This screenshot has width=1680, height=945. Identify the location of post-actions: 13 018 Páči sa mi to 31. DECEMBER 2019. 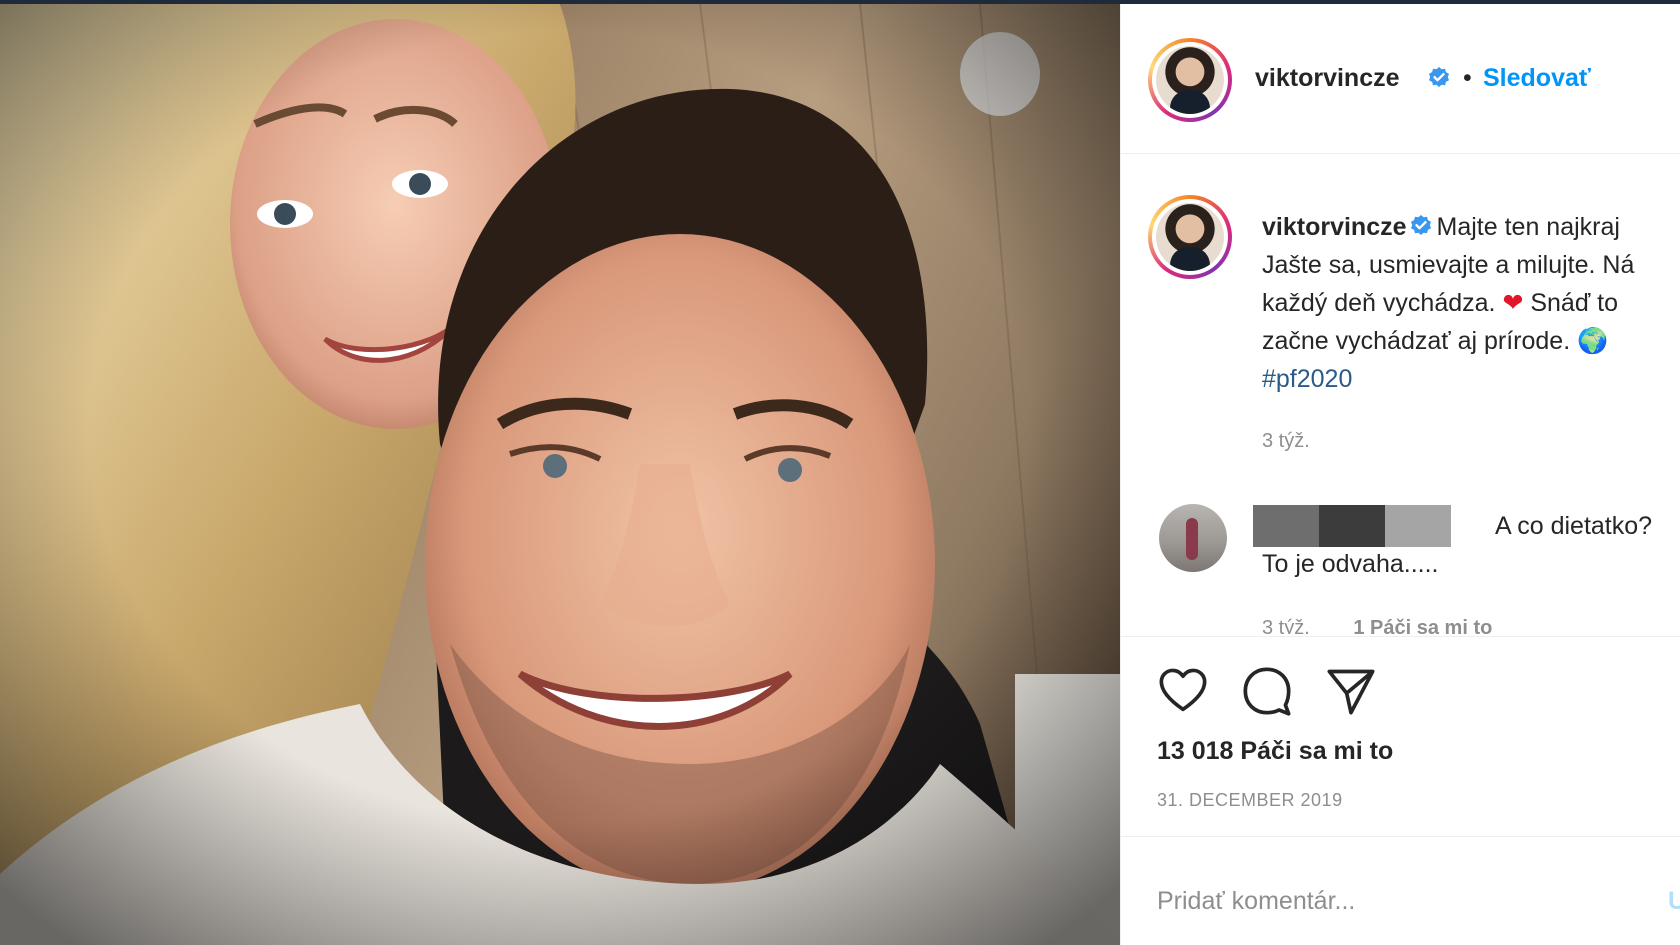
(1400, 741).